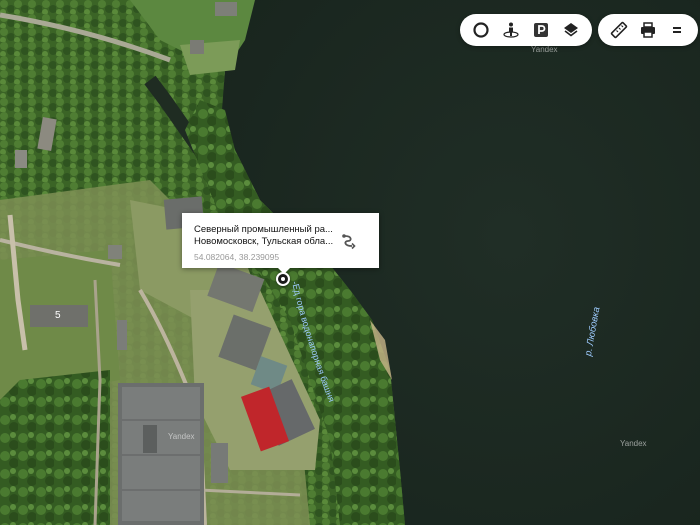 The height and width of the screenshot is (525, 700). What do you see at coordinates (349, 241) in the screenshot?
I see `route-icon` at bounding box center [349, 241].